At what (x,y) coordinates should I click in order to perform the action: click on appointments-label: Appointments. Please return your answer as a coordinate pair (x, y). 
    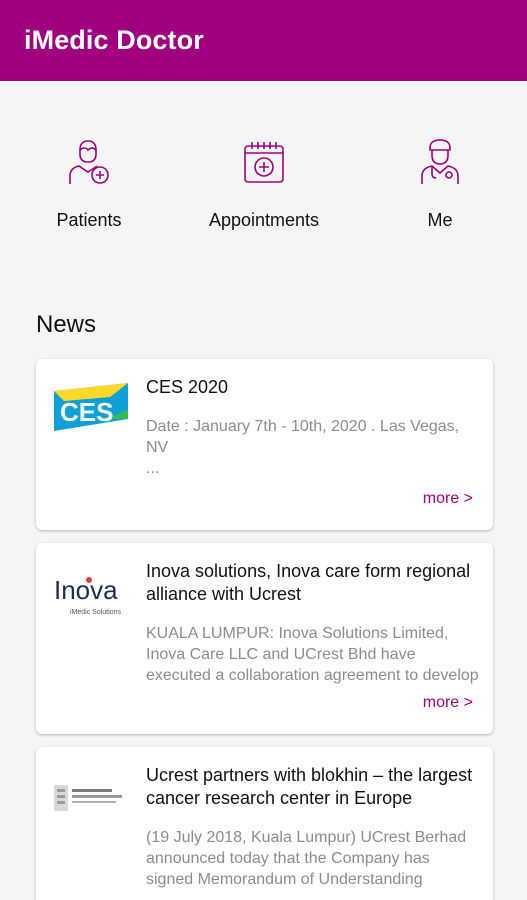
    Looking at the image, I should click on (264, 220).